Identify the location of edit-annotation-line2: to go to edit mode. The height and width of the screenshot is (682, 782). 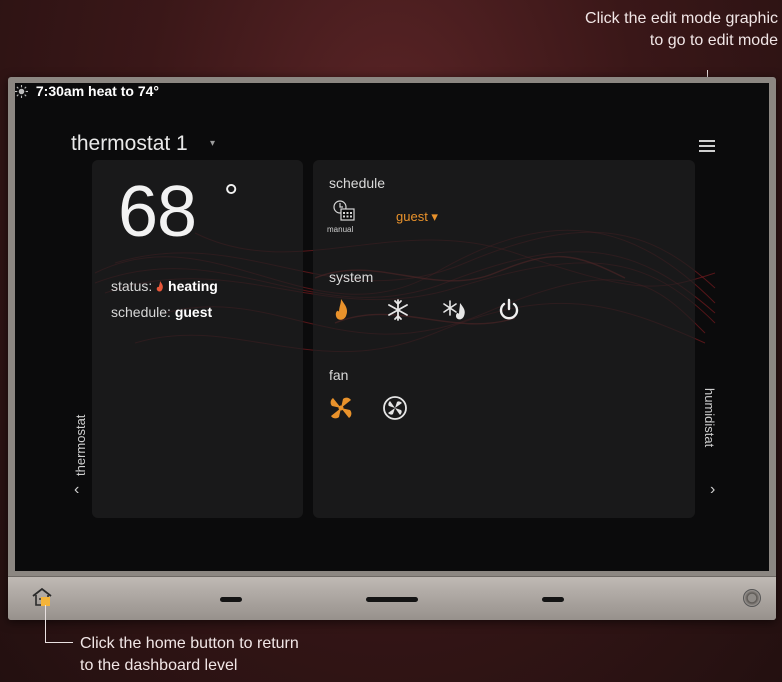
(713, 40).